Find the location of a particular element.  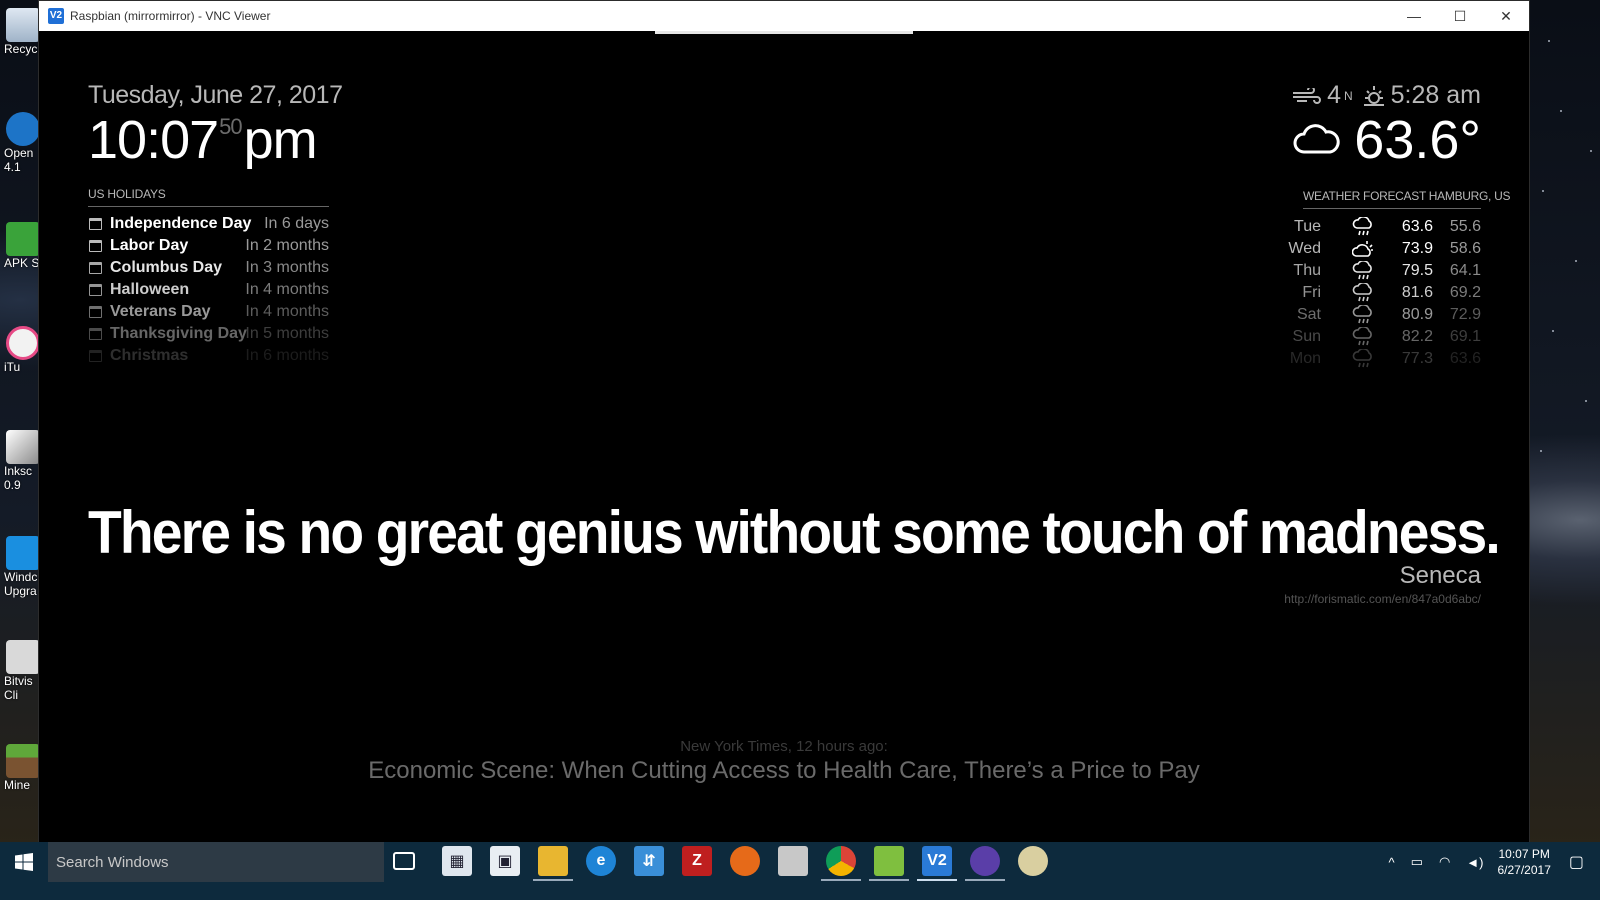

holiday-row: Columbus Day In 3 months is located at coordinates (208, 268).